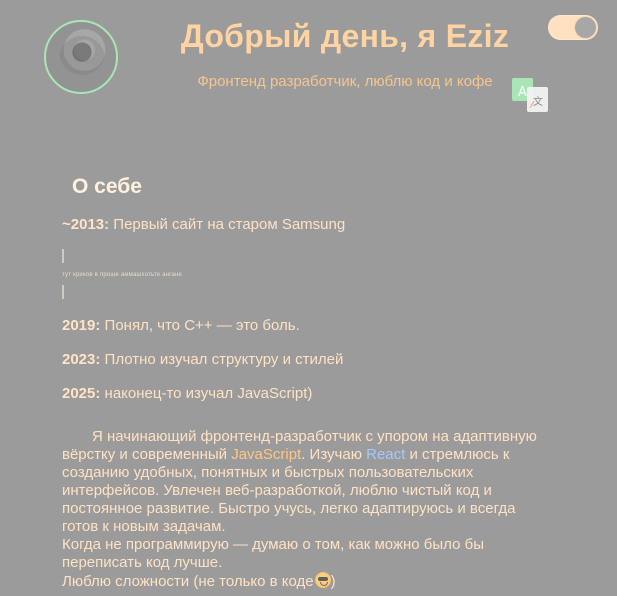  Describe the element at coordinates (573, 27) in the screenshot. I see `theme-toggle` at that location.